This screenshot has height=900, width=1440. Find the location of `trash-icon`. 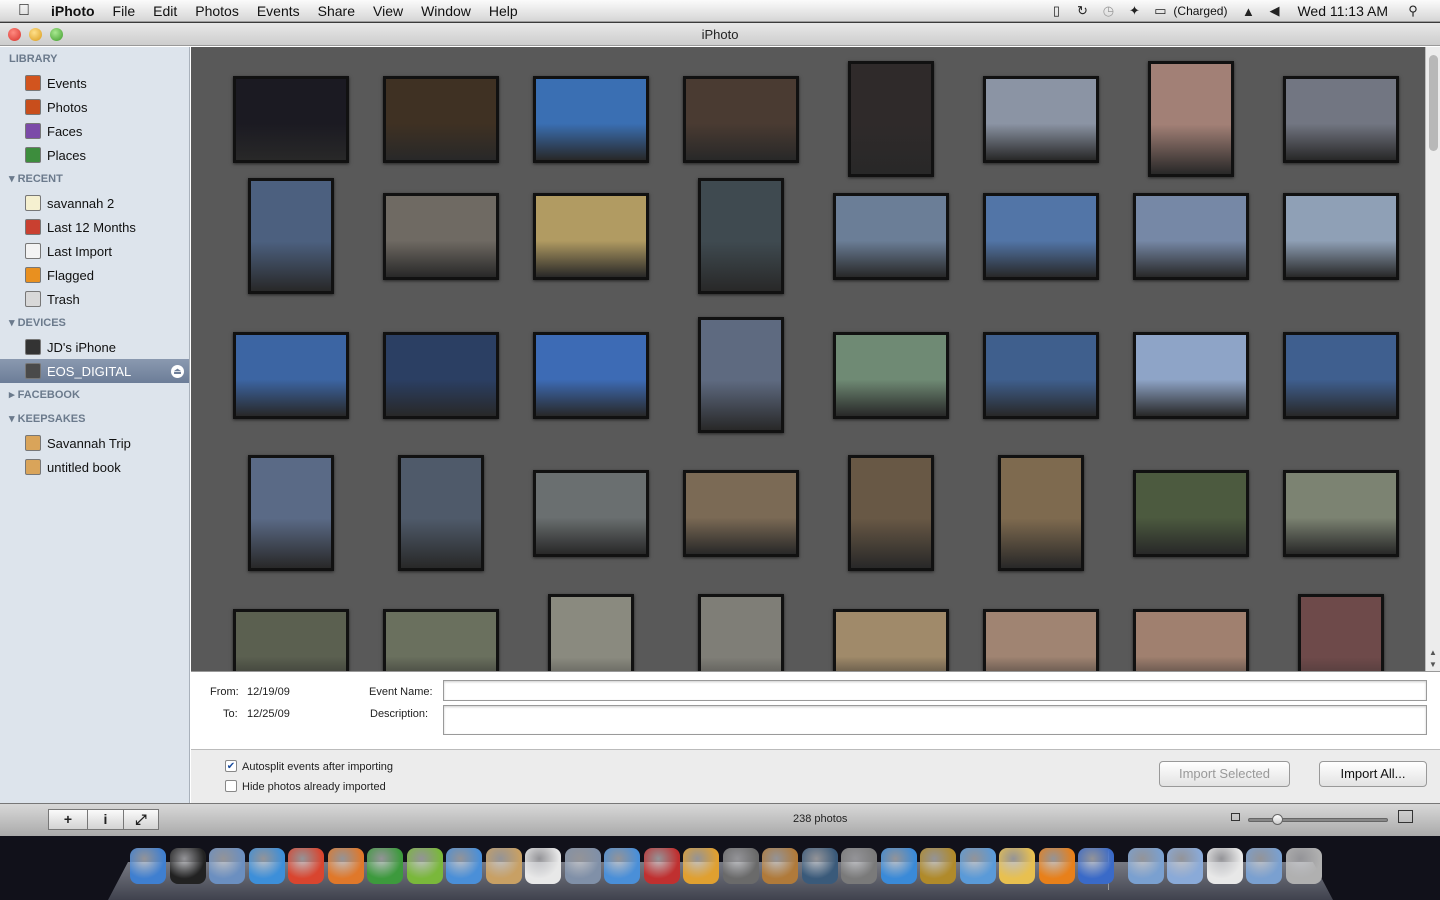

trash-icon is located at coordinates (1303, 866).